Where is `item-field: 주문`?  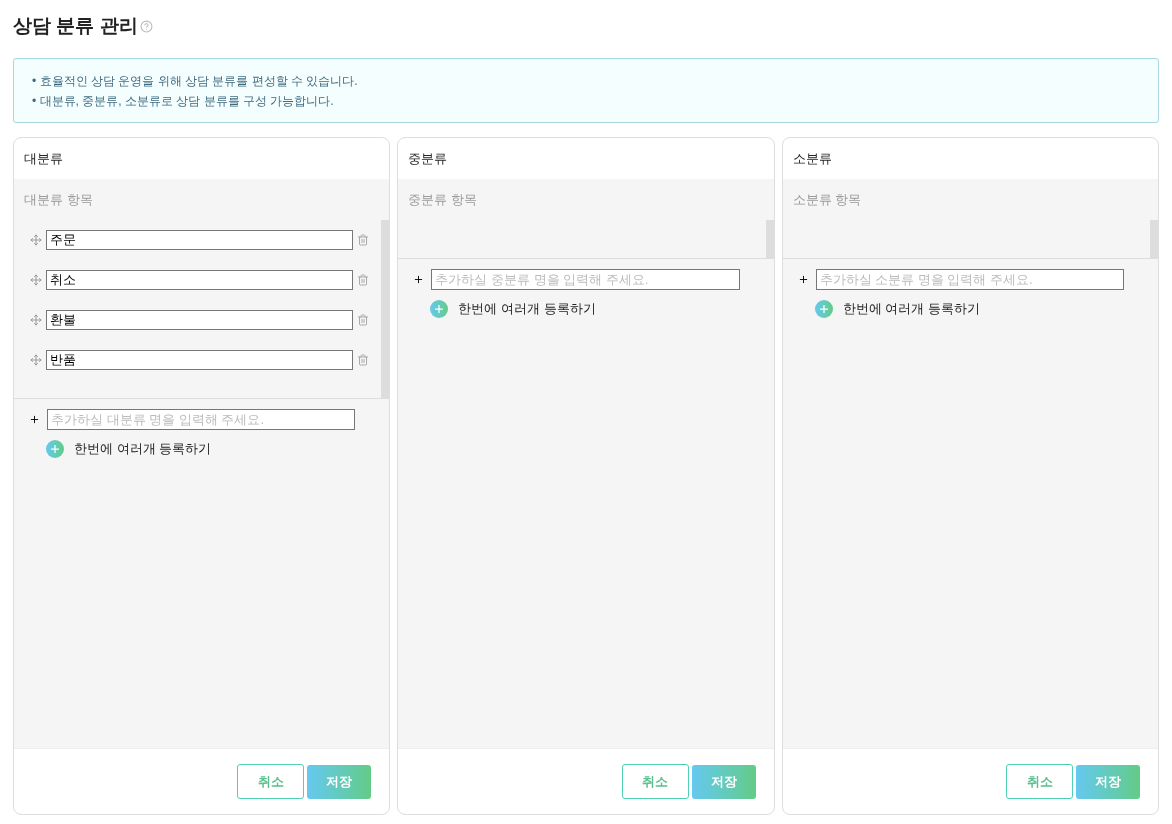
item-field: 주문 is located at coordinates (200, 240).